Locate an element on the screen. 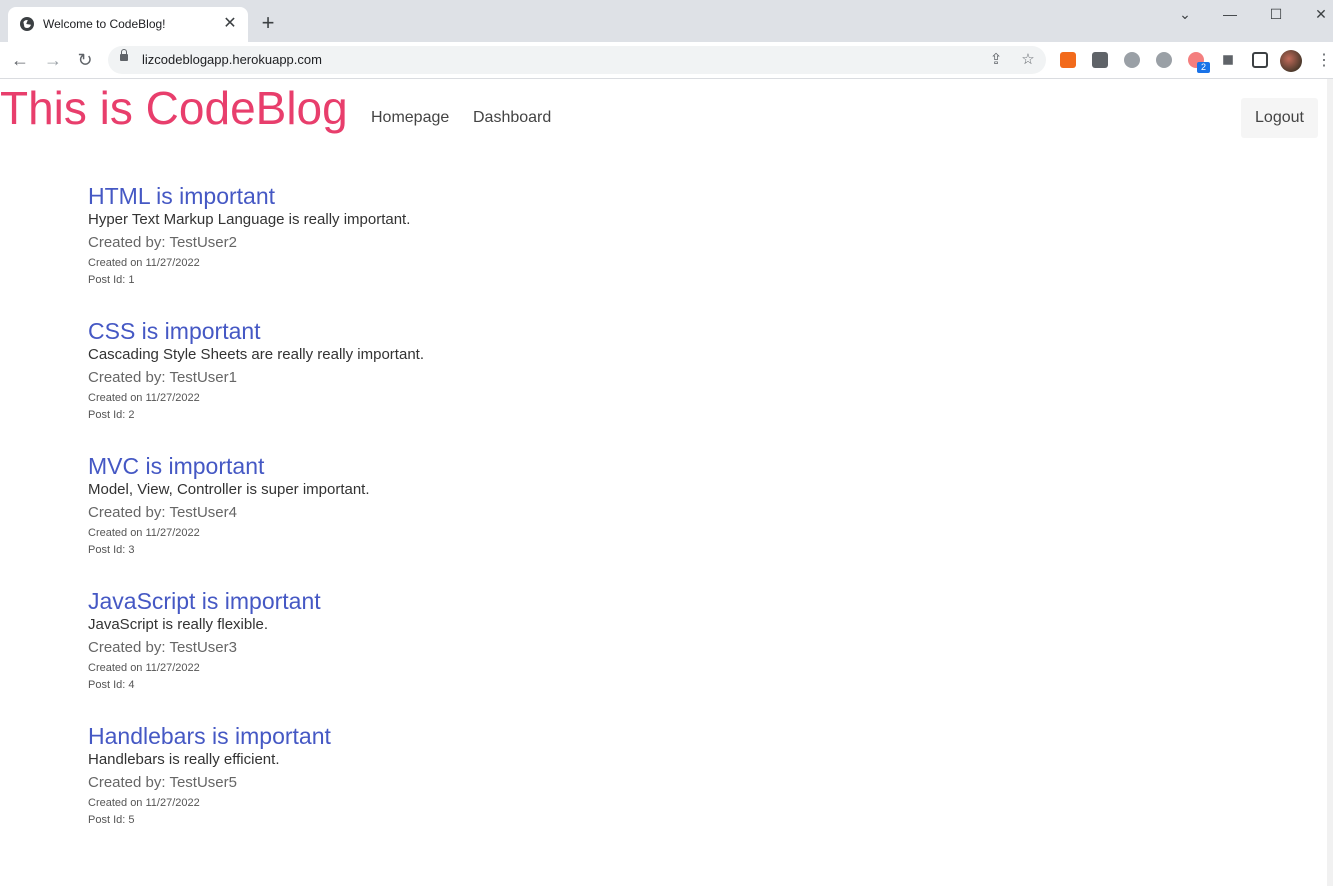 This screenshot has width=1333, height=886. browser-tab: Welcome to CodeBlog! ✕ is located at coordinates (128, 24).